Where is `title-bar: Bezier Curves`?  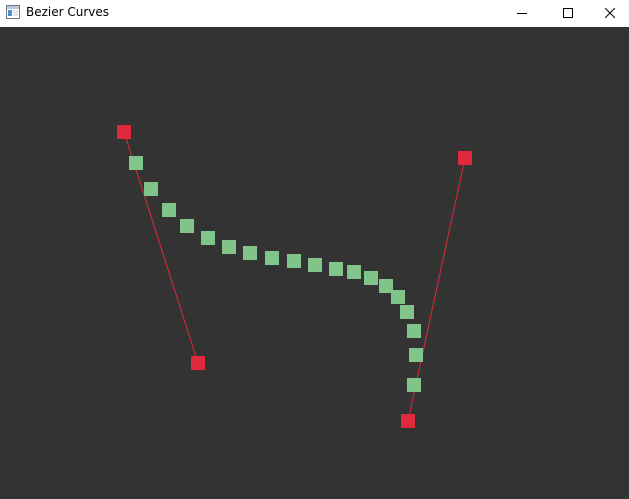 title-bar: Bezier Curves is located at coordinates (314, 13).